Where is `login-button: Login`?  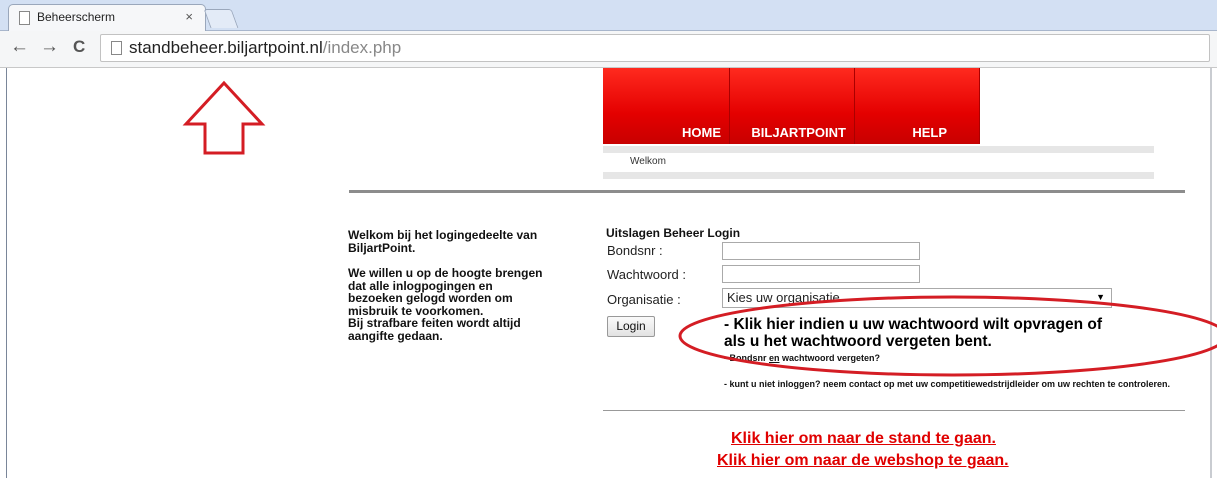 login-button: Login is located at coordinates (631, 326).